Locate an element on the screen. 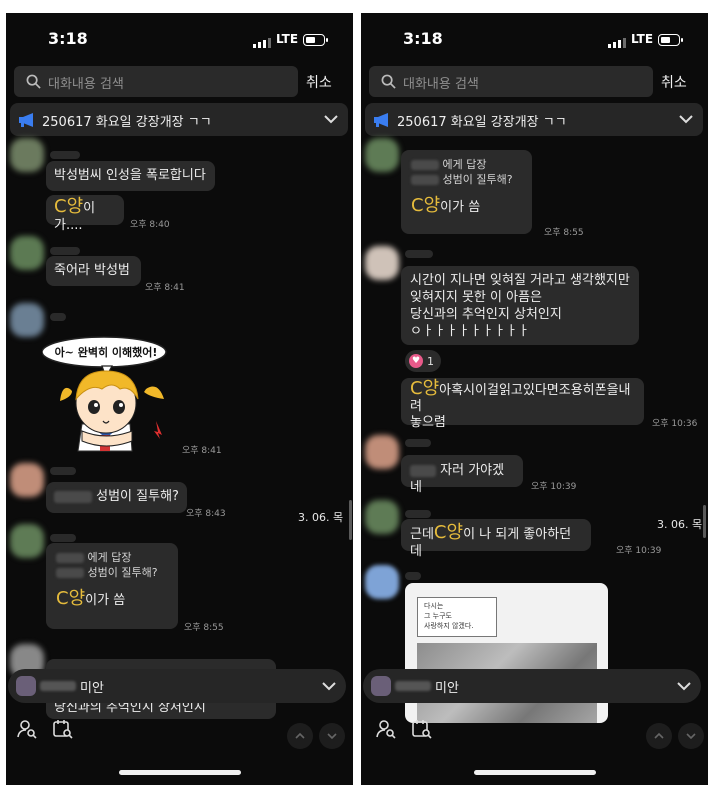  message-bubble: 박성범씨 인성을 폭로합니다 is located at coordinates (130, 176).